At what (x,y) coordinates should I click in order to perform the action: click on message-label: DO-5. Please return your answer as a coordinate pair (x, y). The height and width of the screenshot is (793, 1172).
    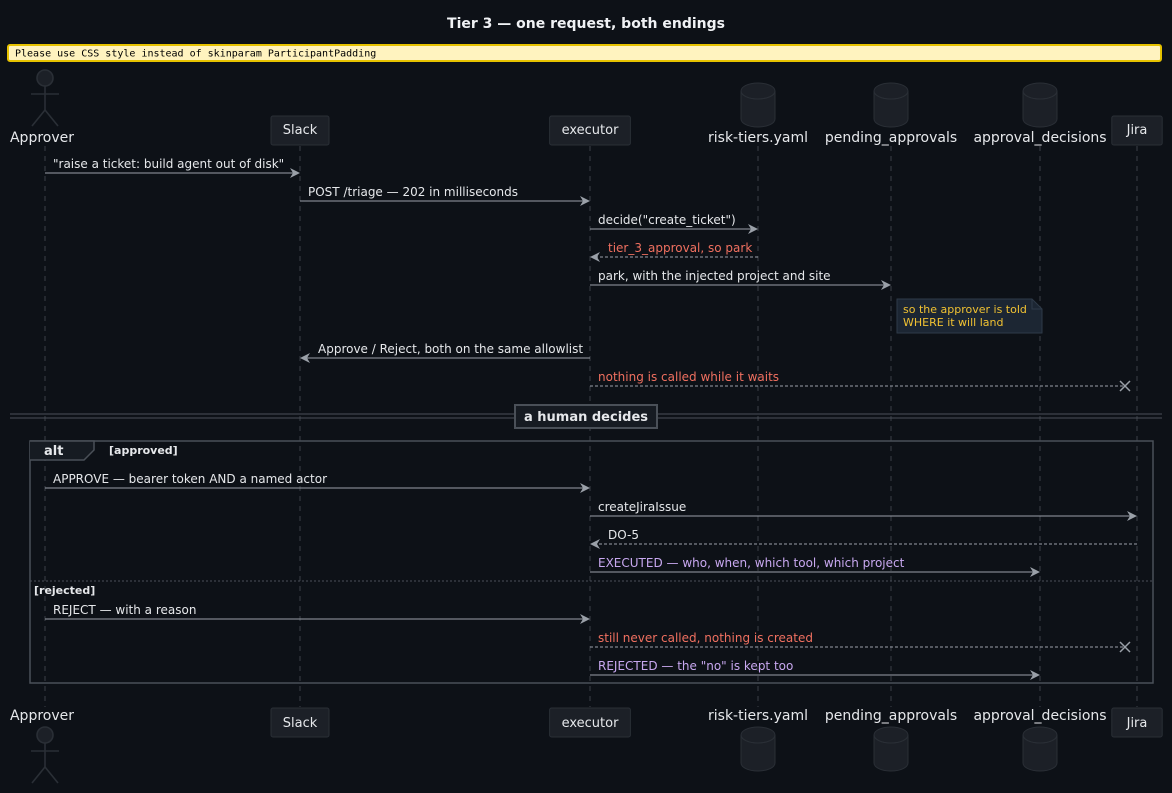
    Looking at the image, I should click on (623, 535).